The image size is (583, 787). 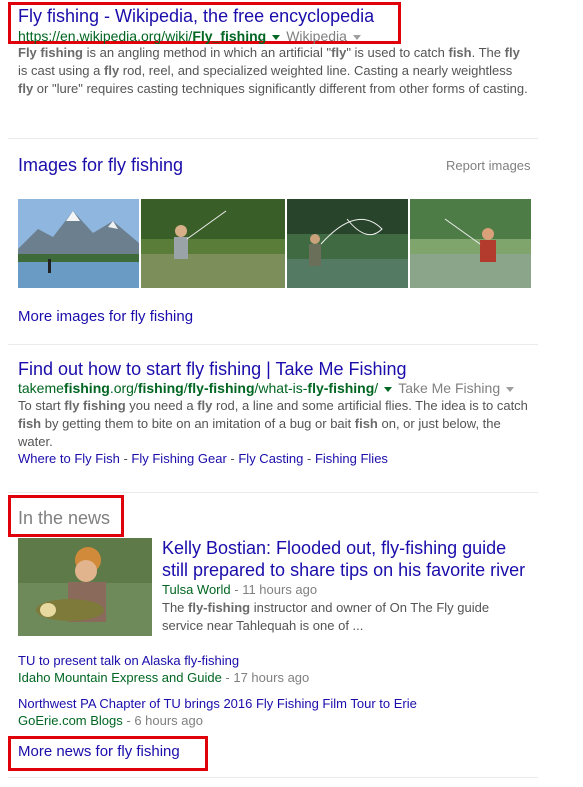 What do you see at coordinates (265, 677) in the screenshot?
I see `news-item-1-time: - 17 hours ago` at bounding box center [265, 677].